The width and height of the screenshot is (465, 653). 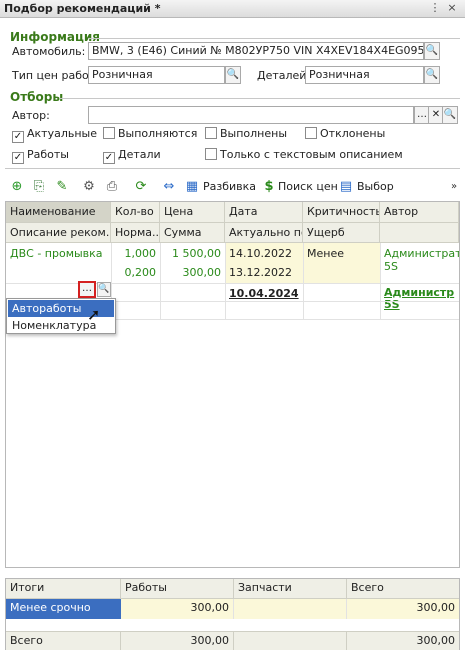 What do you see at coordinates (94, 314) in the screenshot?
I see `mouse-cursor-icon: ➚` at bounding box center [94, 314].